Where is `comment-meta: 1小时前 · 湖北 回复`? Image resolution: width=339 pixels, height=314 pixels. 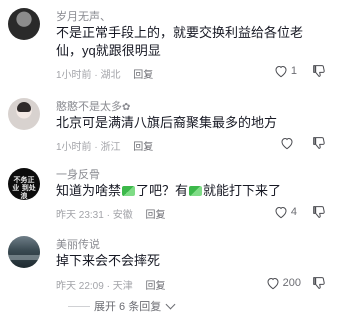
comment-meta: 1小时前 · 湖北 回复 is located at coordinates (104, 73).